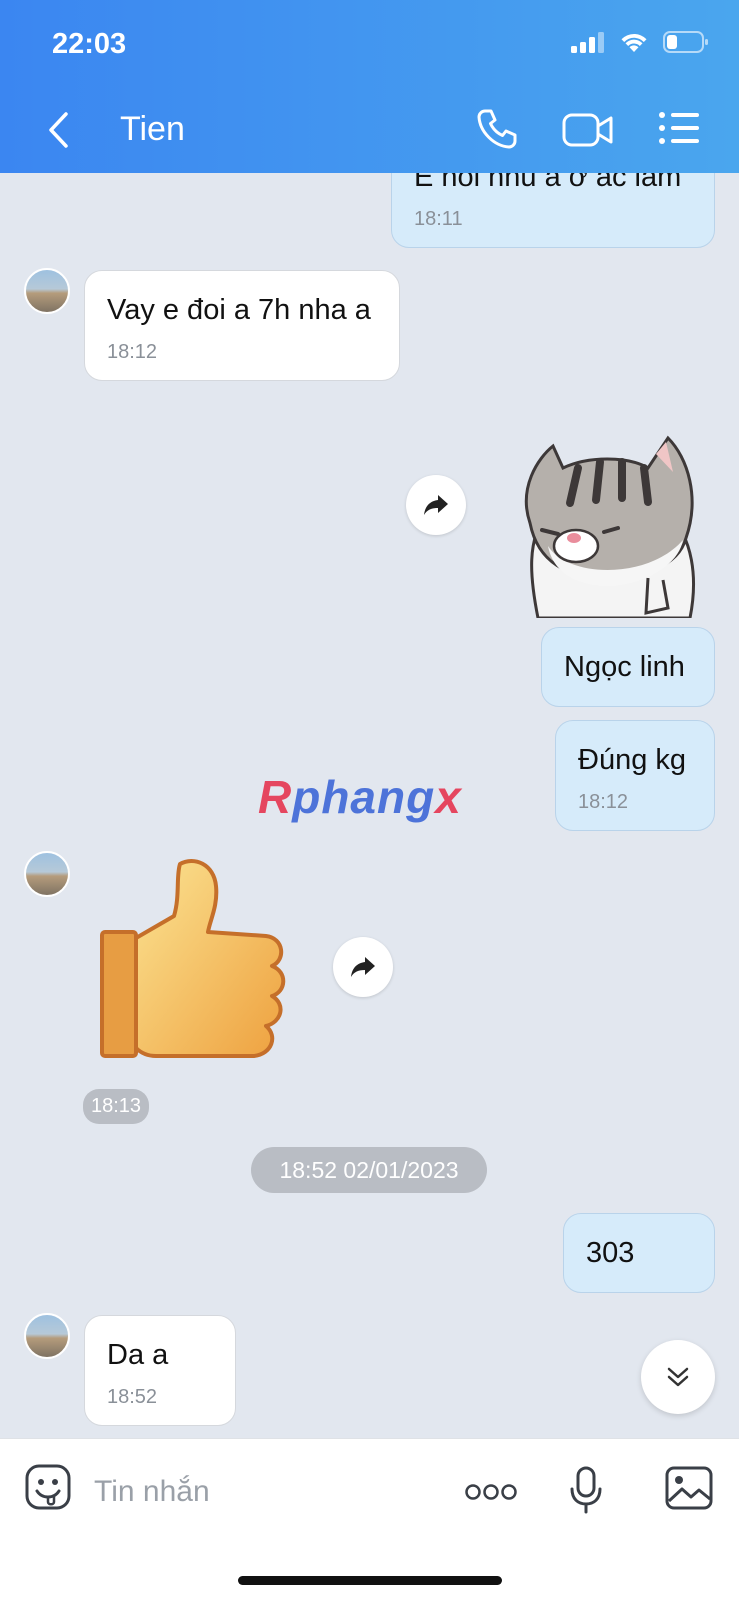  Describe the element at coordinates (685, 42) in the screenshot. I see `battery-icon` at that location.